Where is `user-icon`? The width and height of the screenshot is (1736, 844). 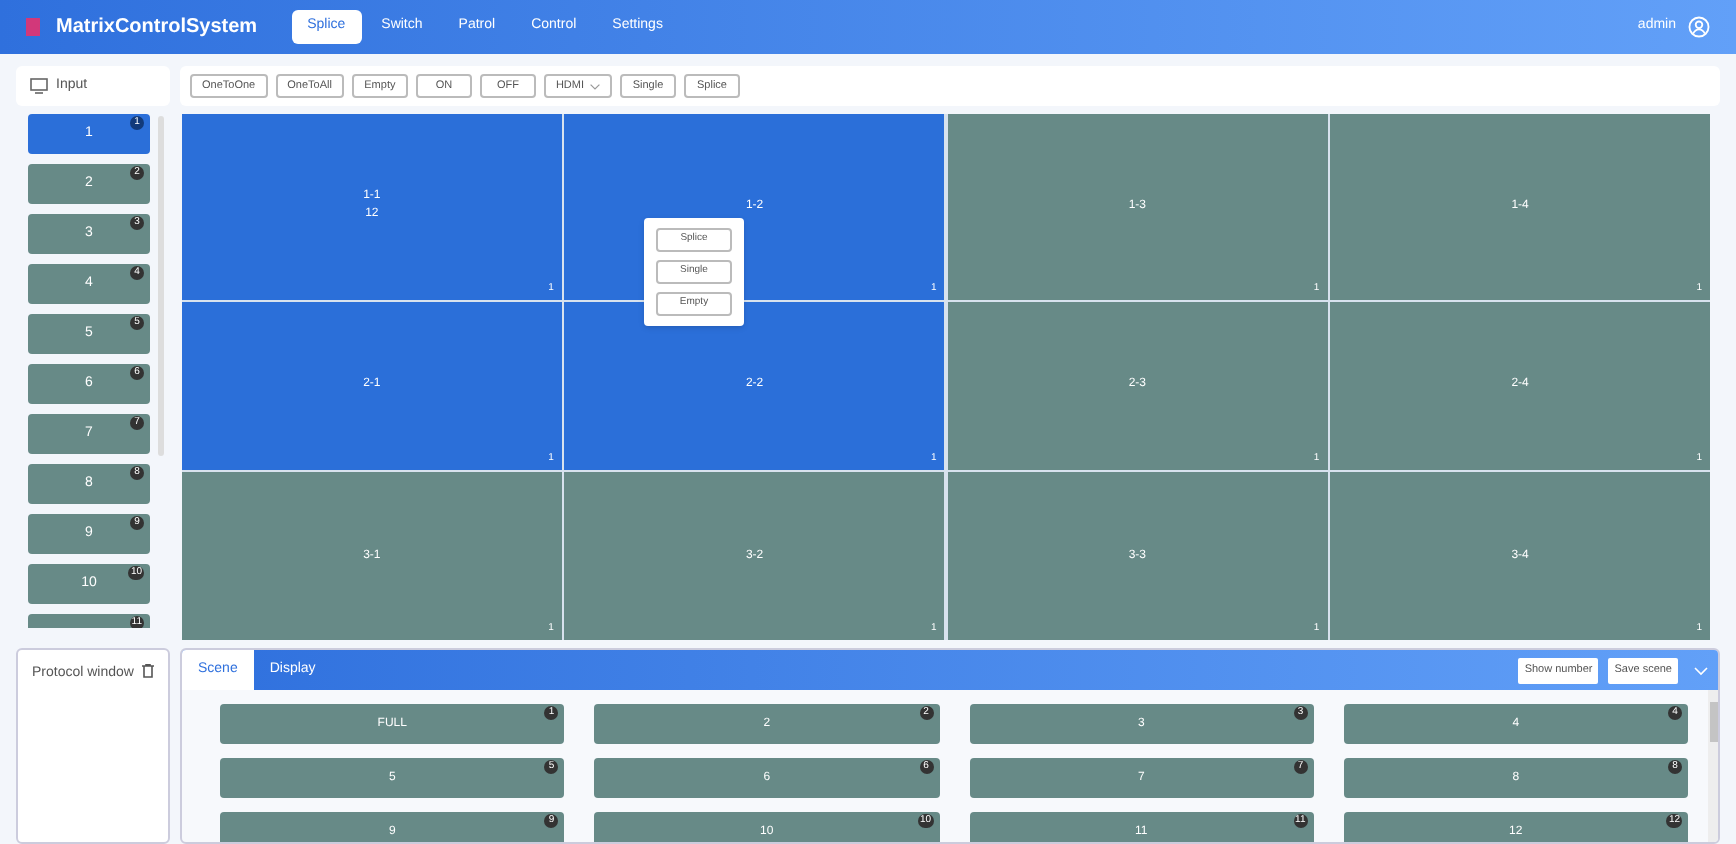 user-icon is located at coordinates (1699, 27).